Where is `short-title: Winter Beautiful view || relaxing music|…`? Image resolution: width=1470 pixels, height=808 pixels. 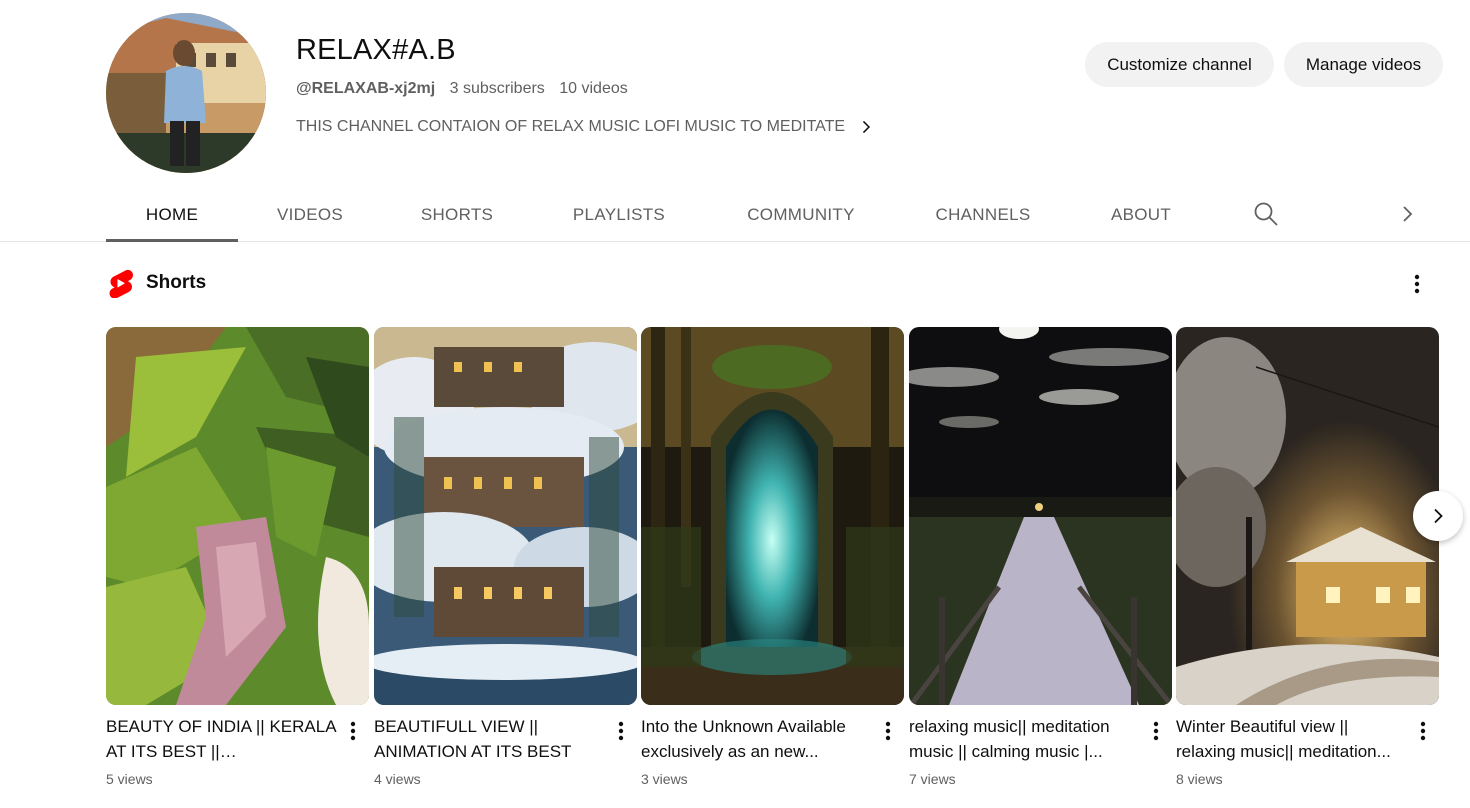 short-title: Winter Beautiful view || relaxing music|… is located at coordinates (1292, 739).